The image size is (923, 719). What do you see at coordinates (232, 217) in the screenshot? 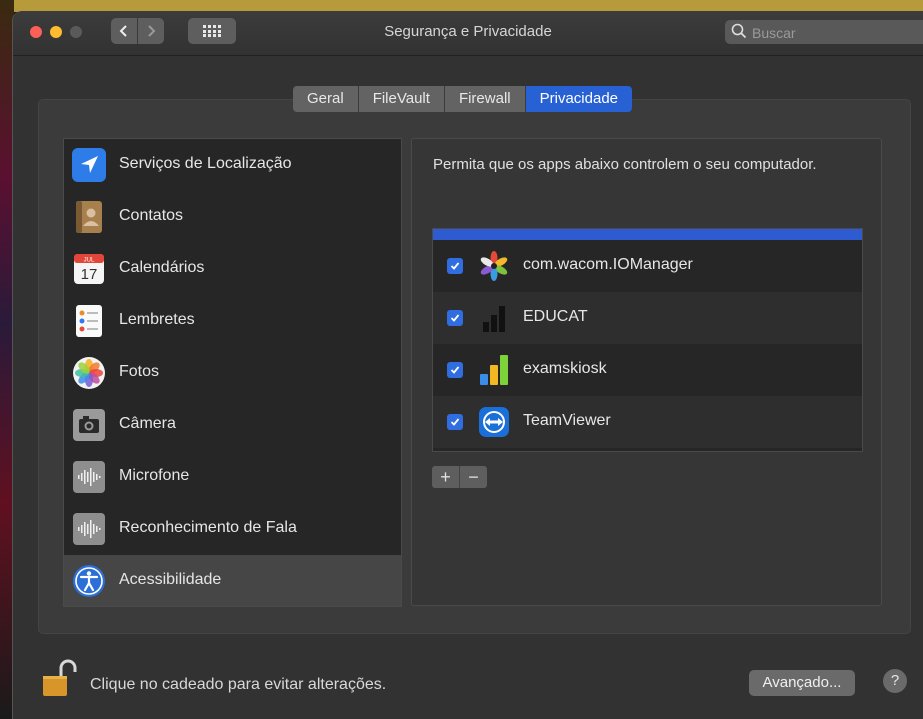
I see `category-contacts: Contatos` at bounding box center [232, 217].